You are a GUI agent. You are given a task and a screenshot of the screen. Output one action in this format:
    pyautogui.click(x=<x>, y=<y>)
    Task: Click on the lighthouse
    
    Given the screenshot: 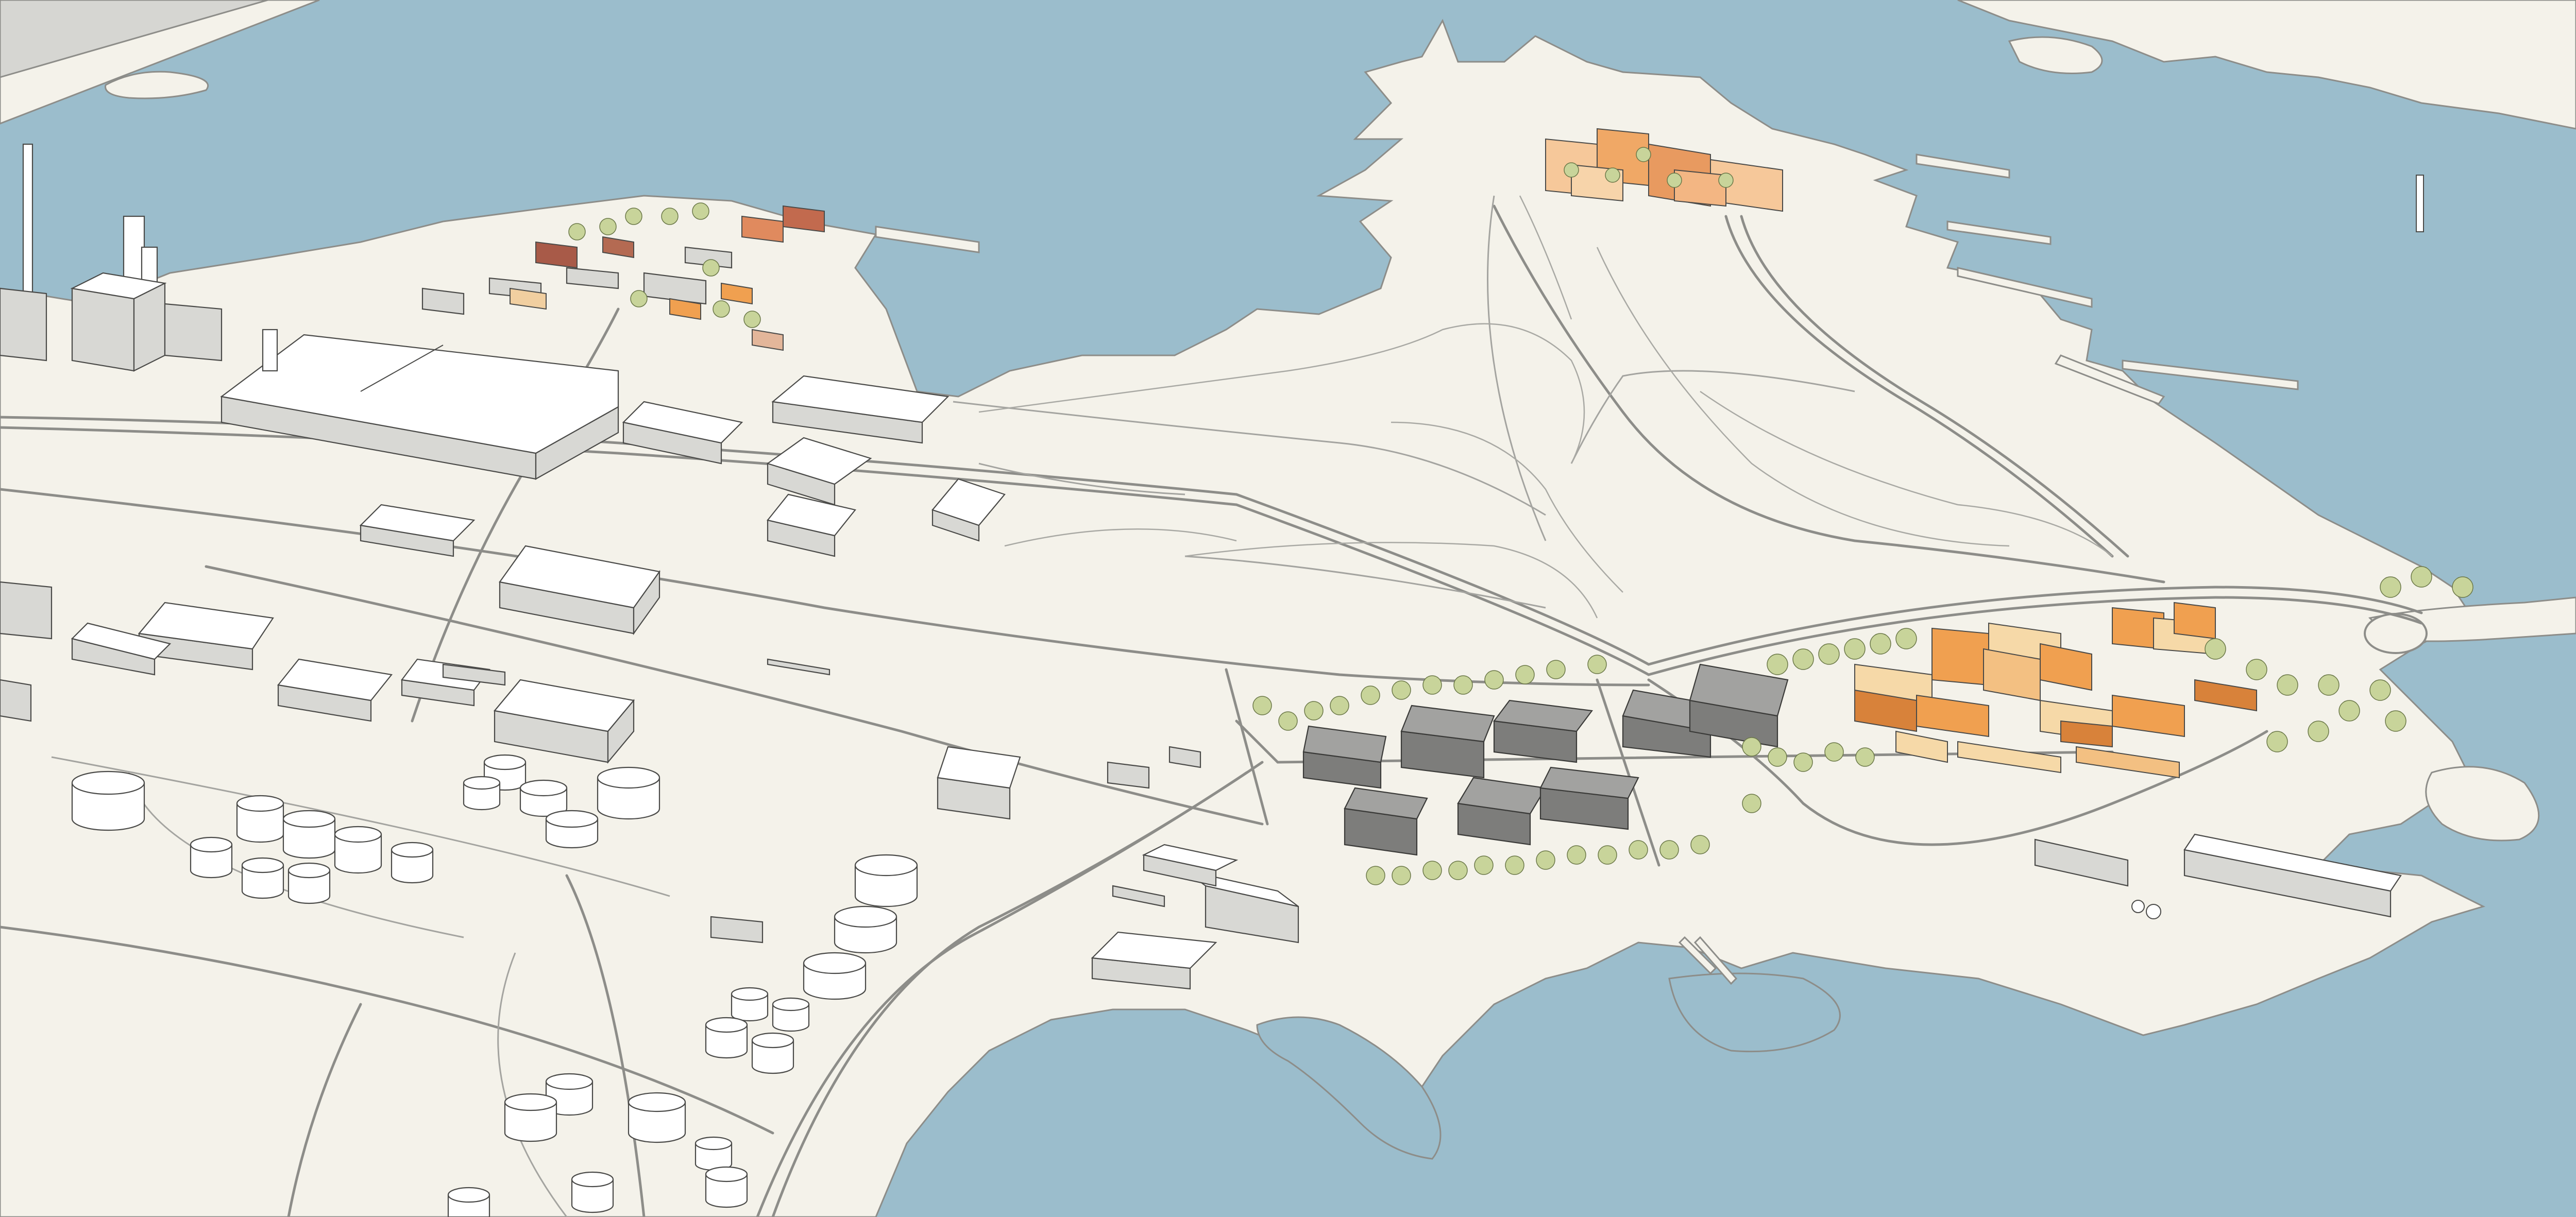 What is the action you would take?
    pyautogui.click(x=2420, y=203)
    